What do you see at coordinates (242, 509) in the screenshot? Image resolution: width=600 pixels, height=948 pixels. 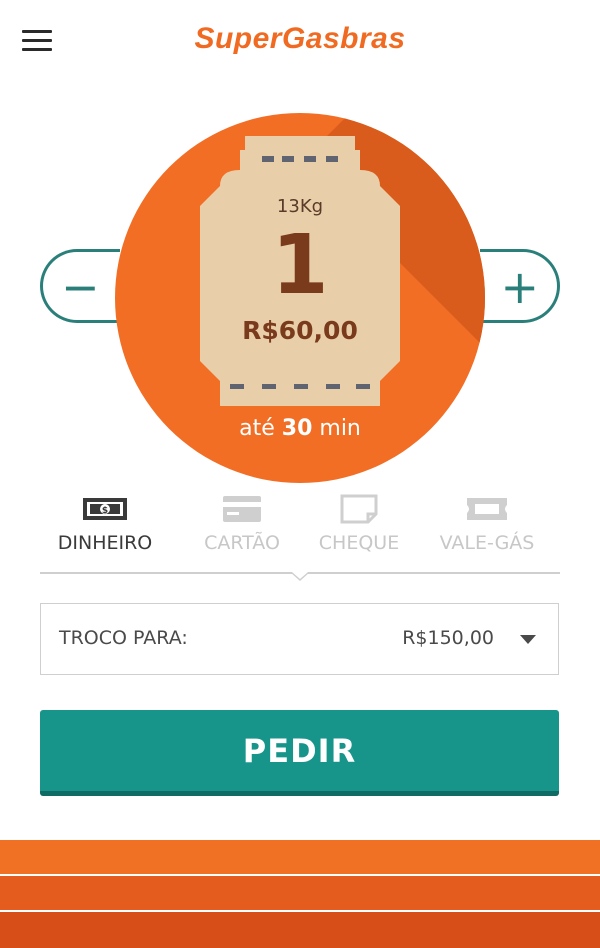 I see `credit-card-icon` at bounding box center [242, 509].